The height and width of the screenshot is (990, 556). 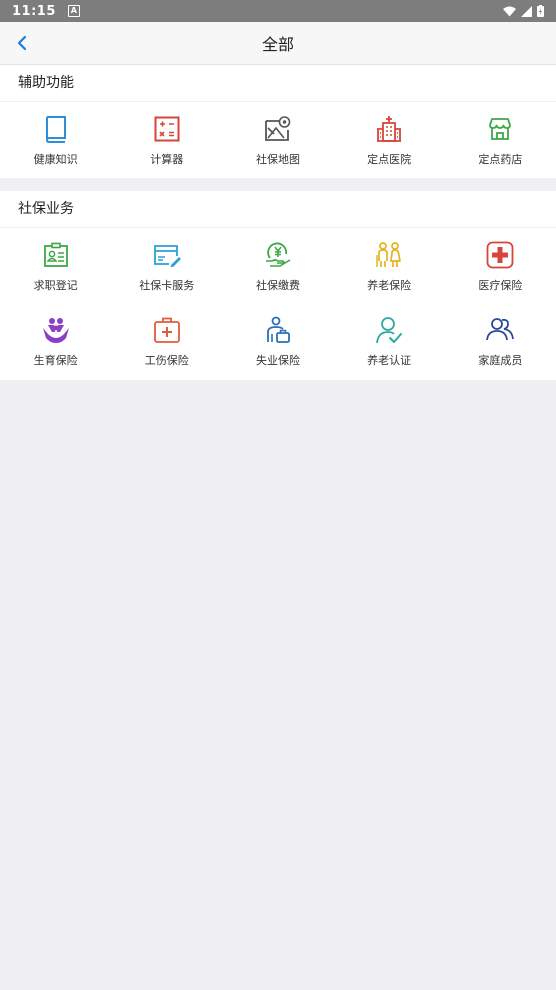 What do you see at coordinates (166, 360) in the screenshot?
I see `grid-item-label: 工伤保险` at bounding box center [166, 360].